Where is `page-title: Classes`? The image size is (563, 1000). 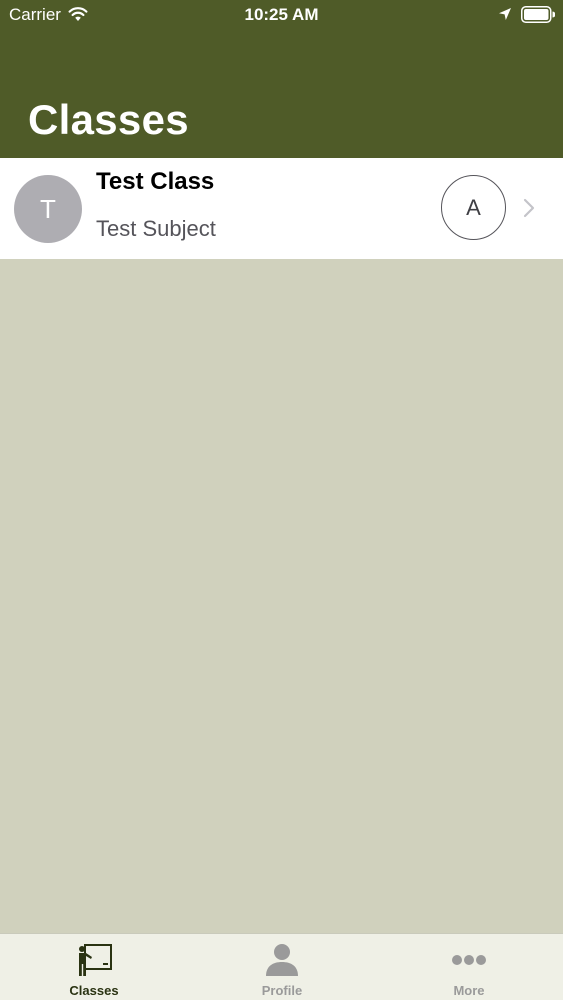 page-title: Classes is located at coordinates (108, 119).